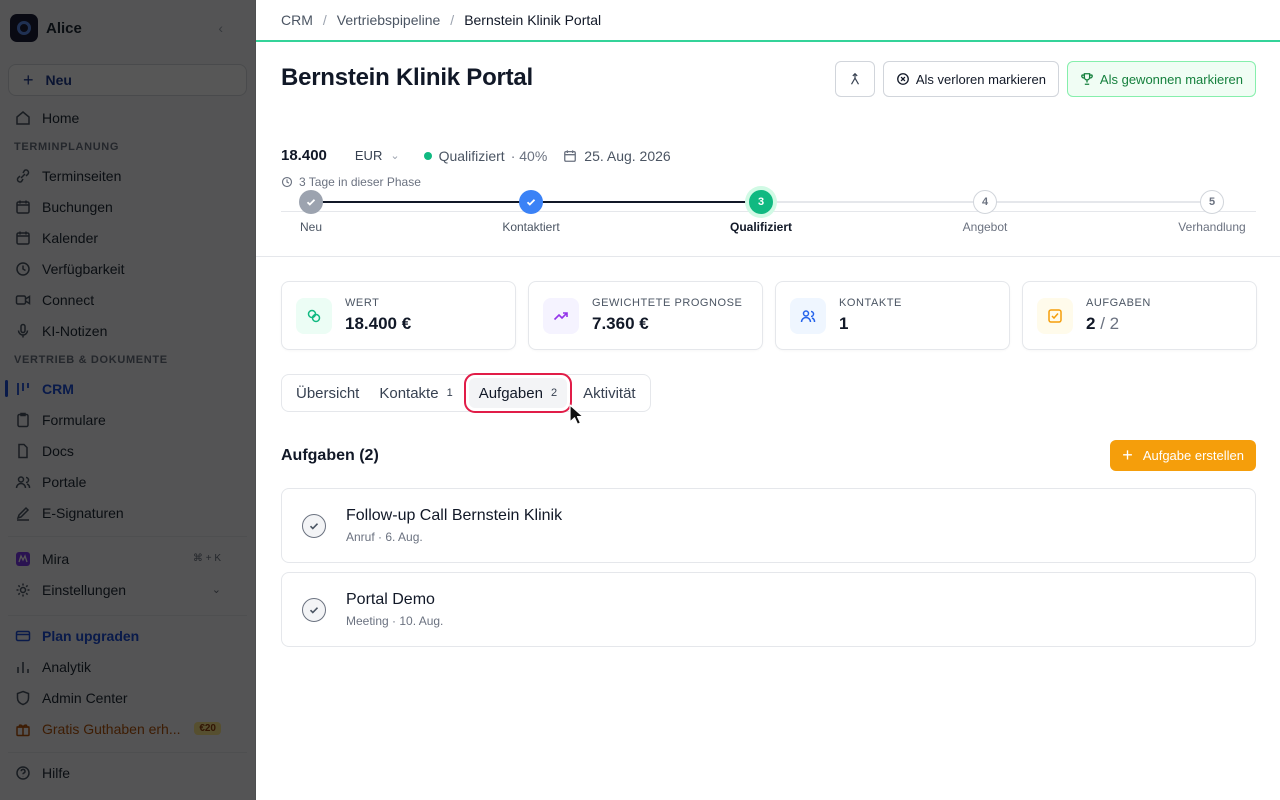 This screenshot has width=1280, height=800. I want to click on sidebar-item-portale: Portale, so click(127, 481).